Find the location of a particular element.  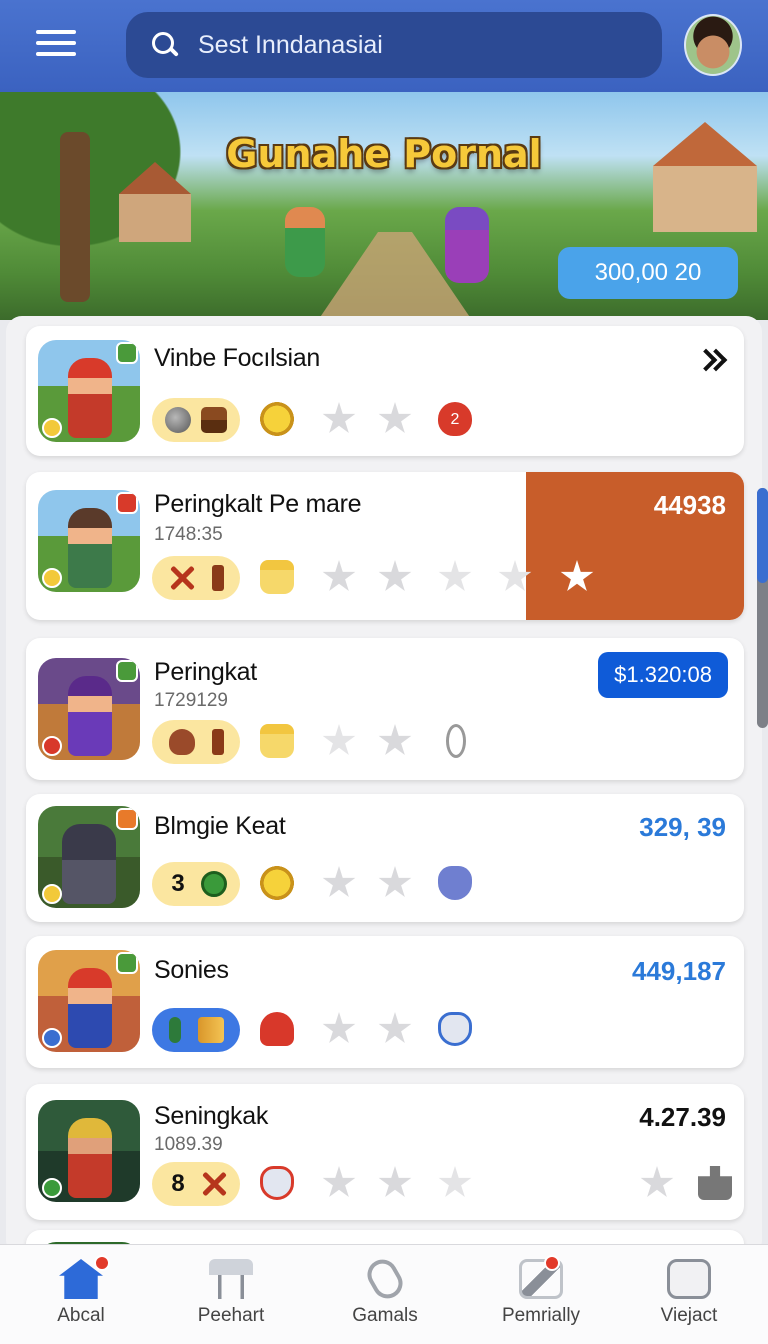

nav-label: Pemrially is located at coordinates (541, 1315).